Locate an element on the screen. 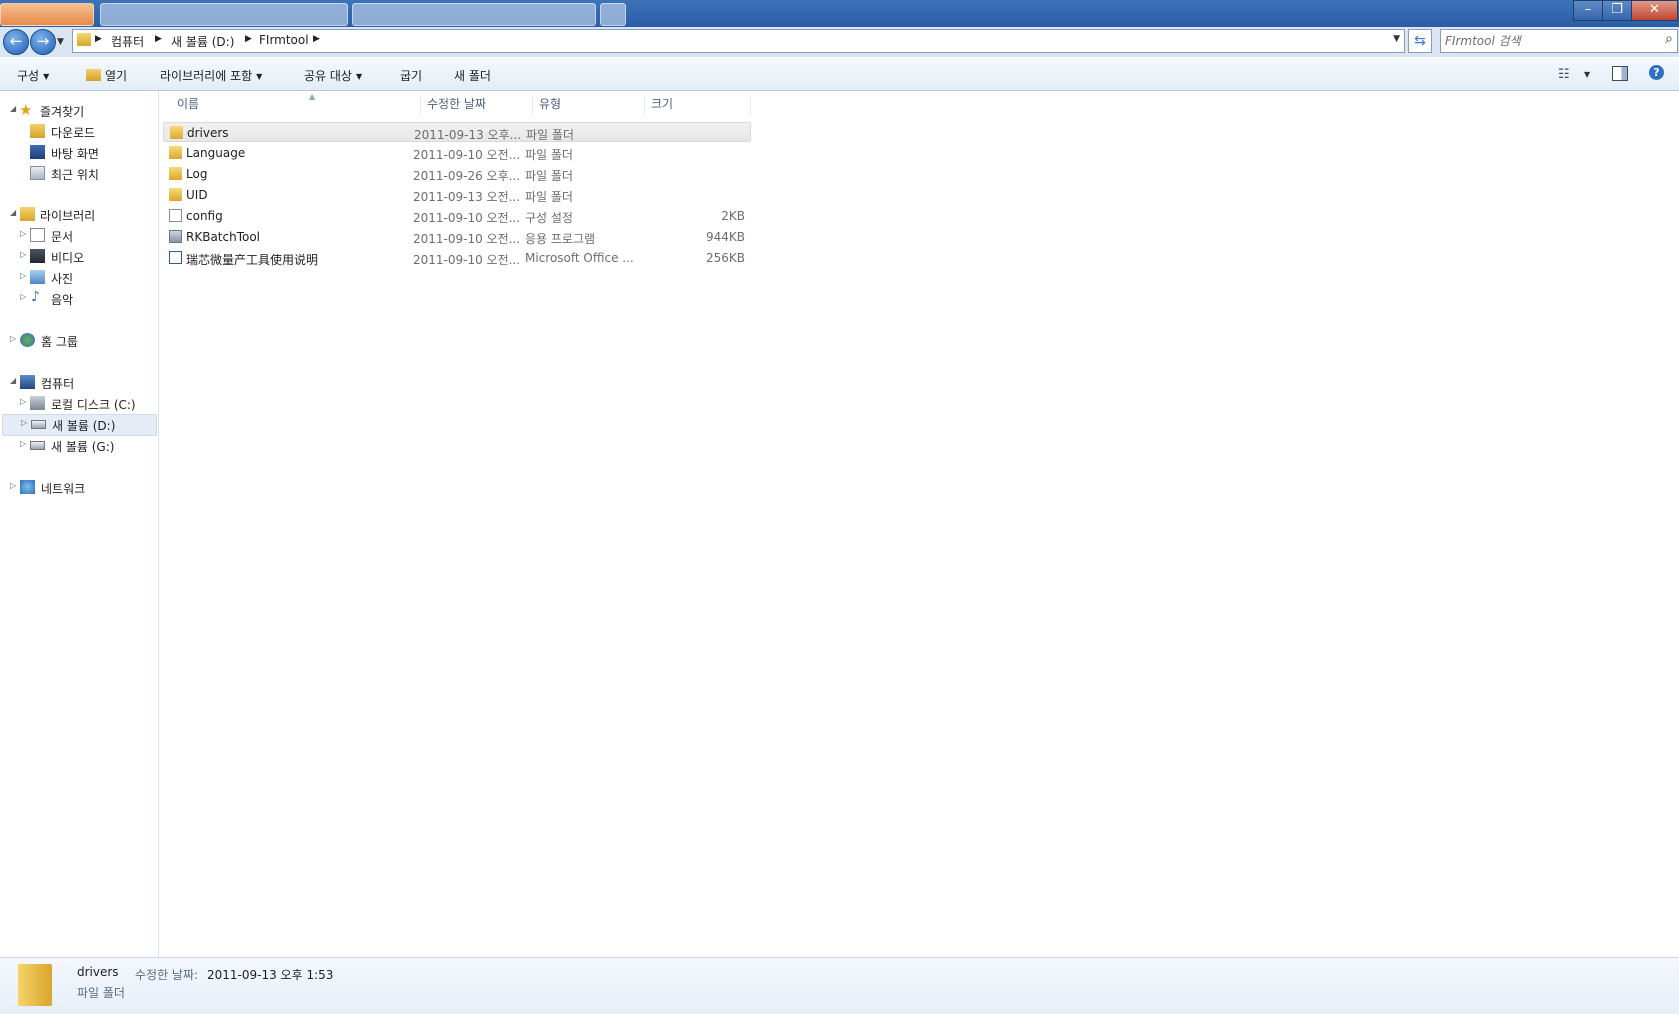 This screenshot has width=1679, height=1014. column-header-type: 유형 is located at coordinates (589, 105).